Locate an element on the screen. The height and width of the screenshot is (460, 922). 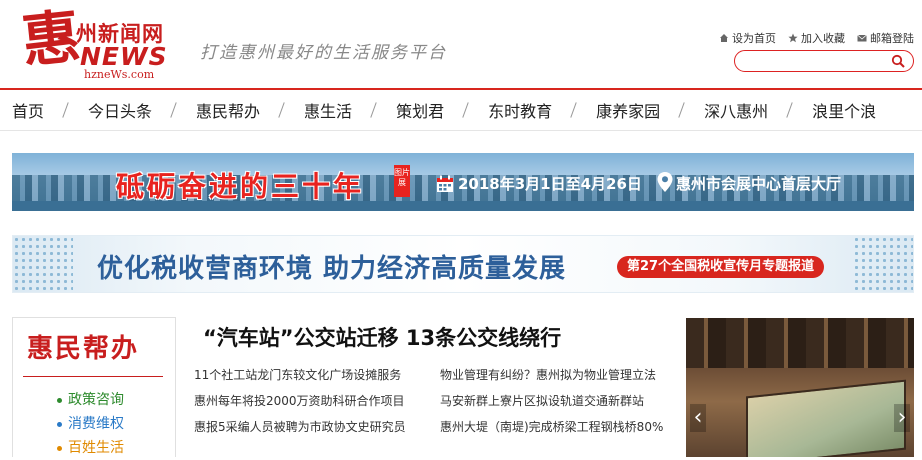
set-homepage-link: 设为首页 is located at coordinates (747, 38).